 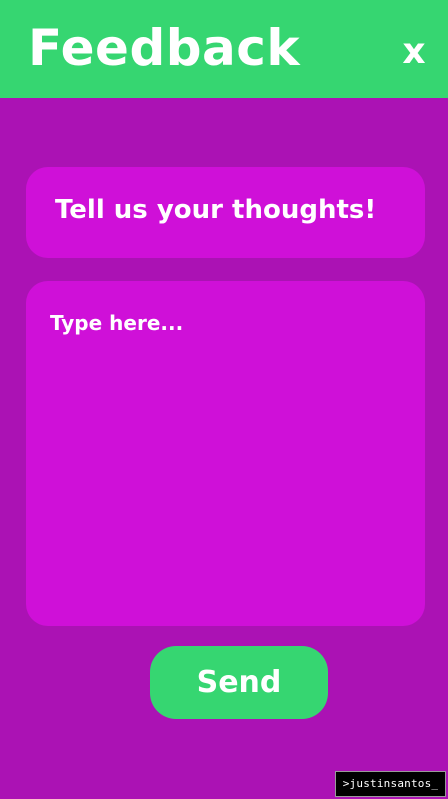 I want to click on prompt-heading: Tell us your thoughts!, so click(x=216, y=210).